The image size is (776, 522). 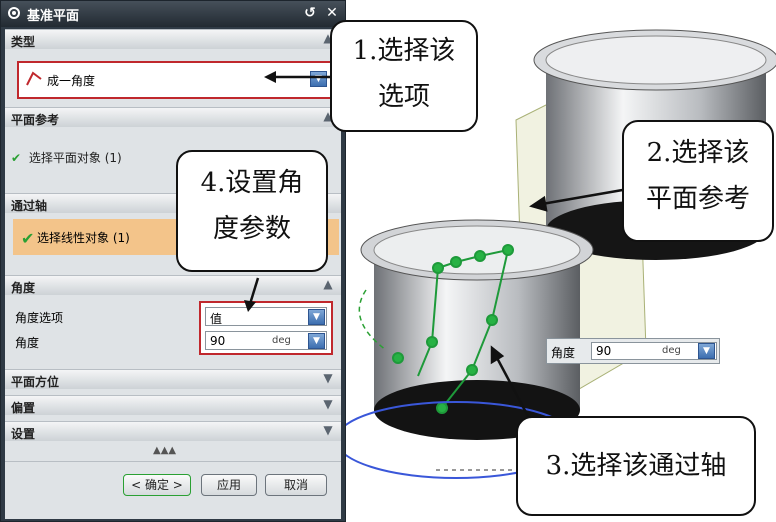 I want to click on type-select-value: 成一角度, so click(x=71, y=81).